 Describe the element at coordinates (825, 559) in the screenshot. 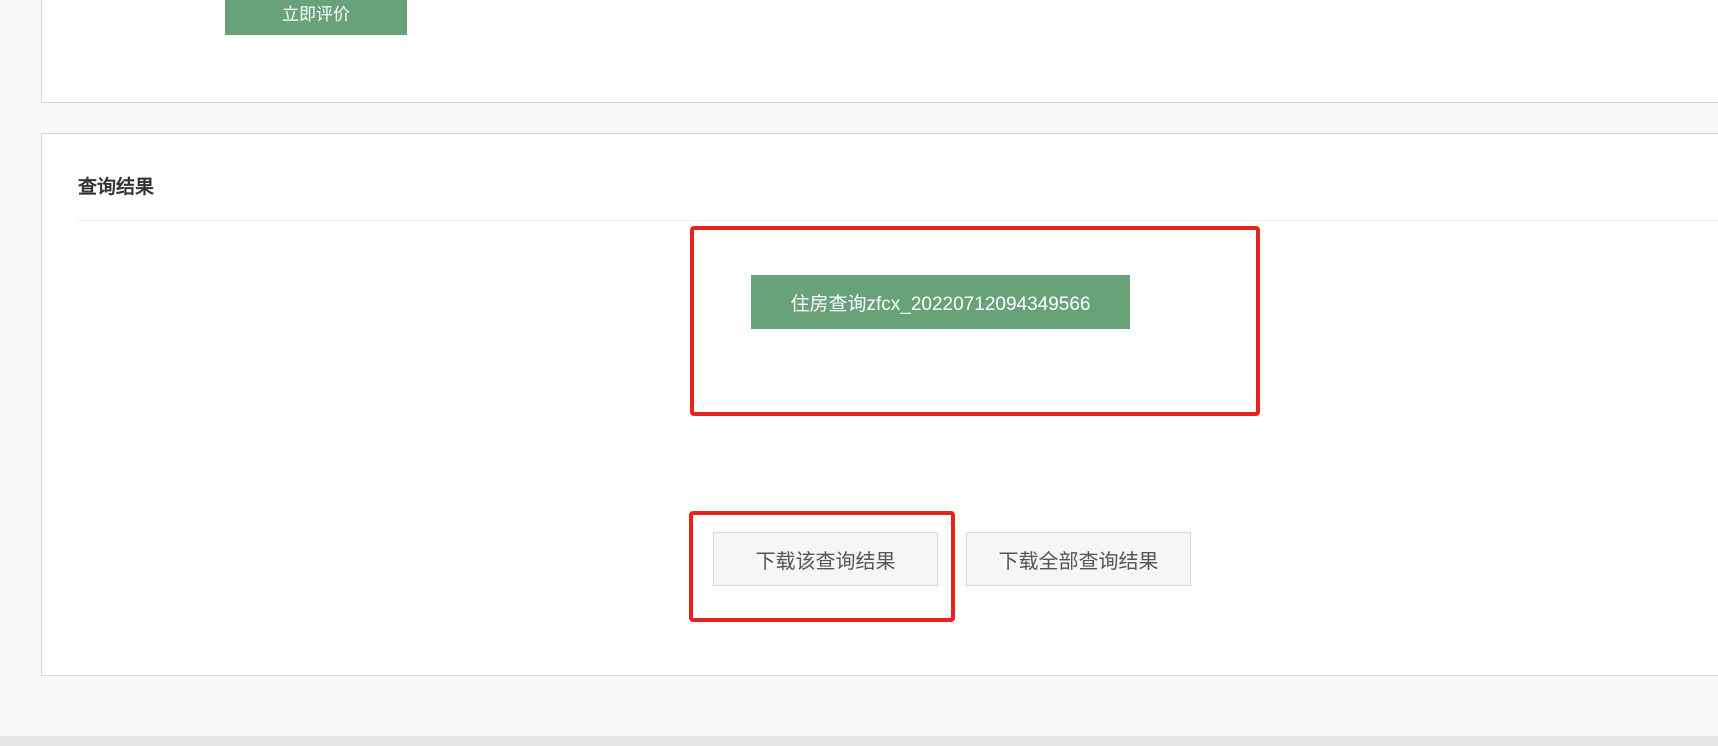

I see `download-this-result-button: 下载该查询结果` at that location.